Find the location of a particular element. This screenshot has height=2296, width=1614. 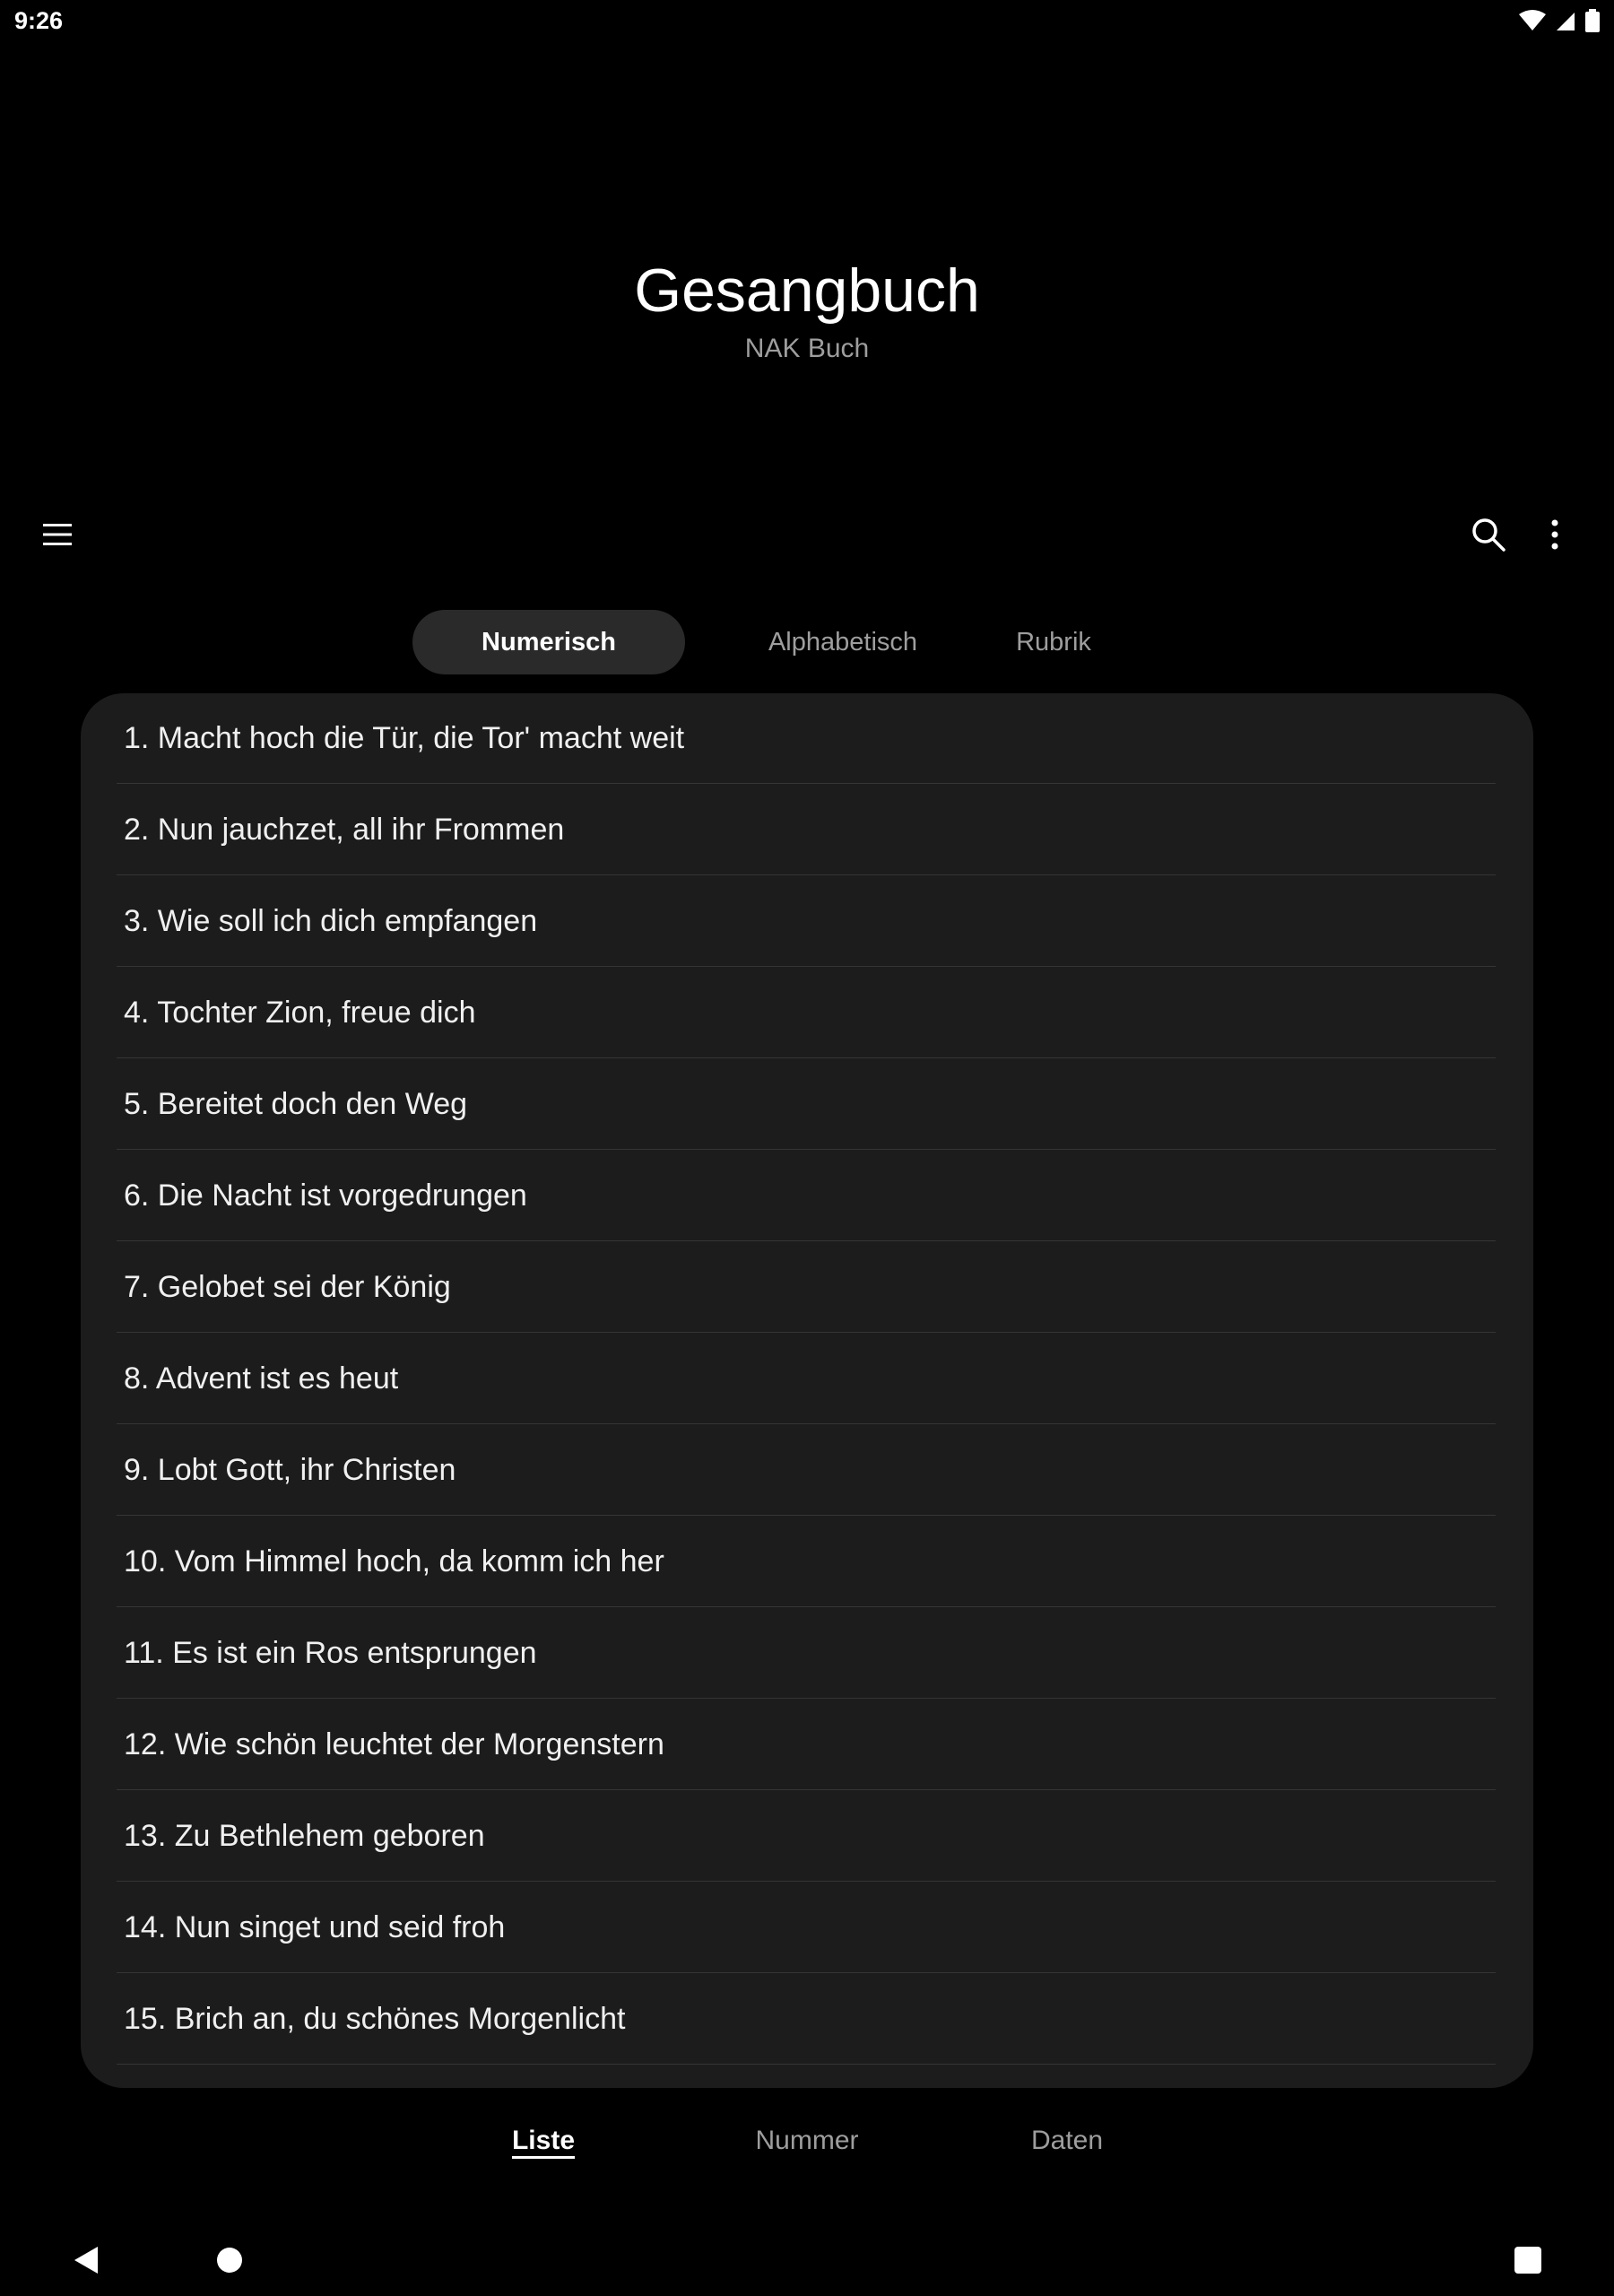

battery-icon is located at coordinates (1592, 20).